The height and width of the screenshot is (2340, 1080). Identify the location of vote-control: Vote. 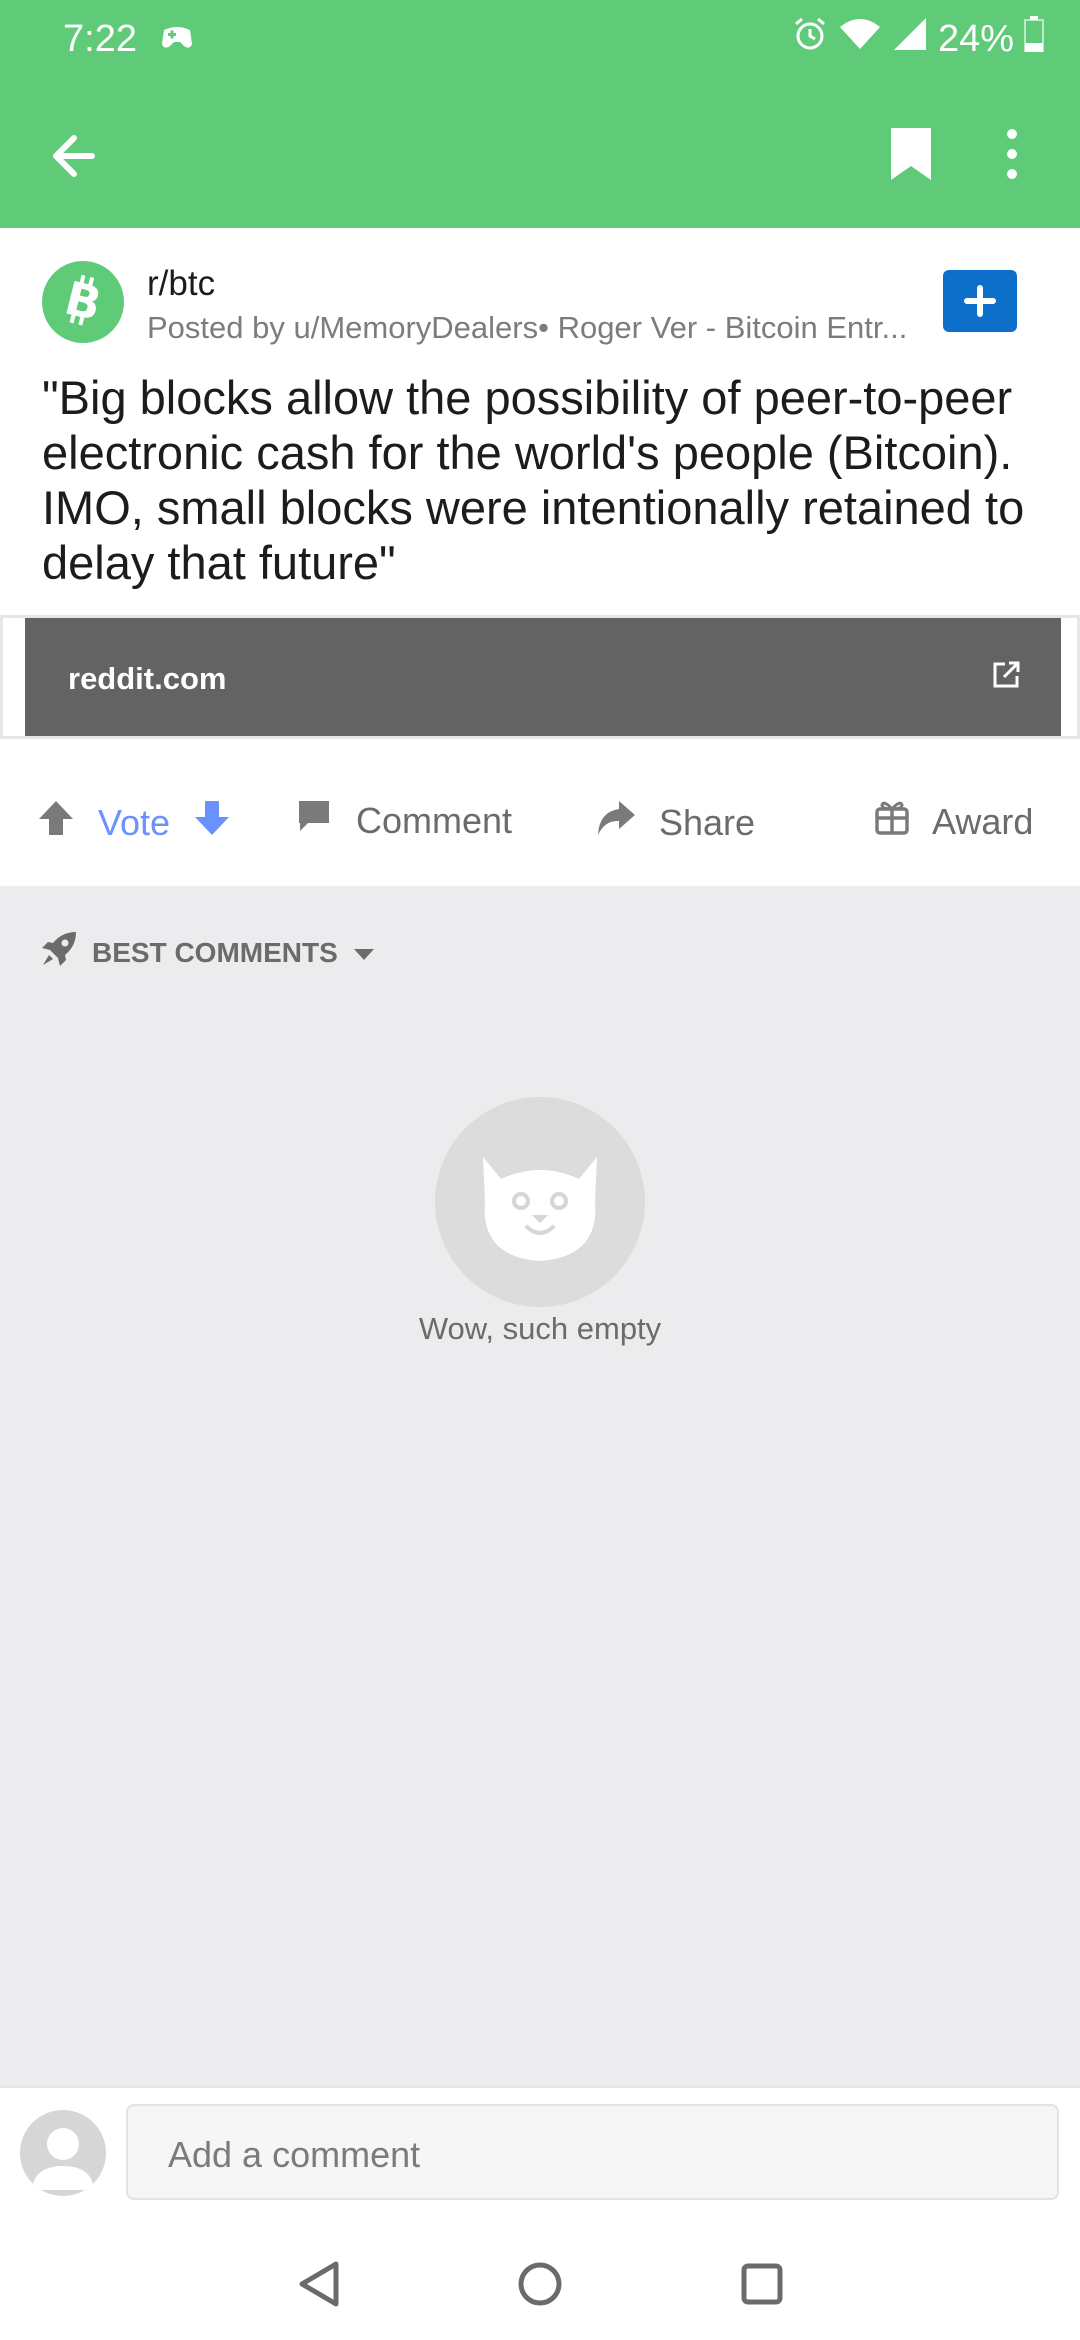
(134, 822).